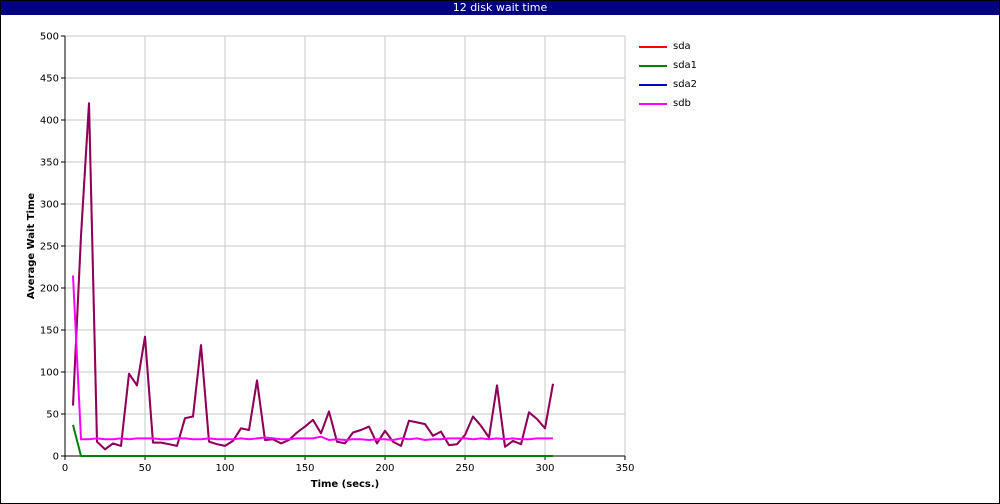 The image size is (1000, 504). Describe the element at coordinates (668, 84) in the screenshot. I see `legend-item-sda2: sda2` at that location.